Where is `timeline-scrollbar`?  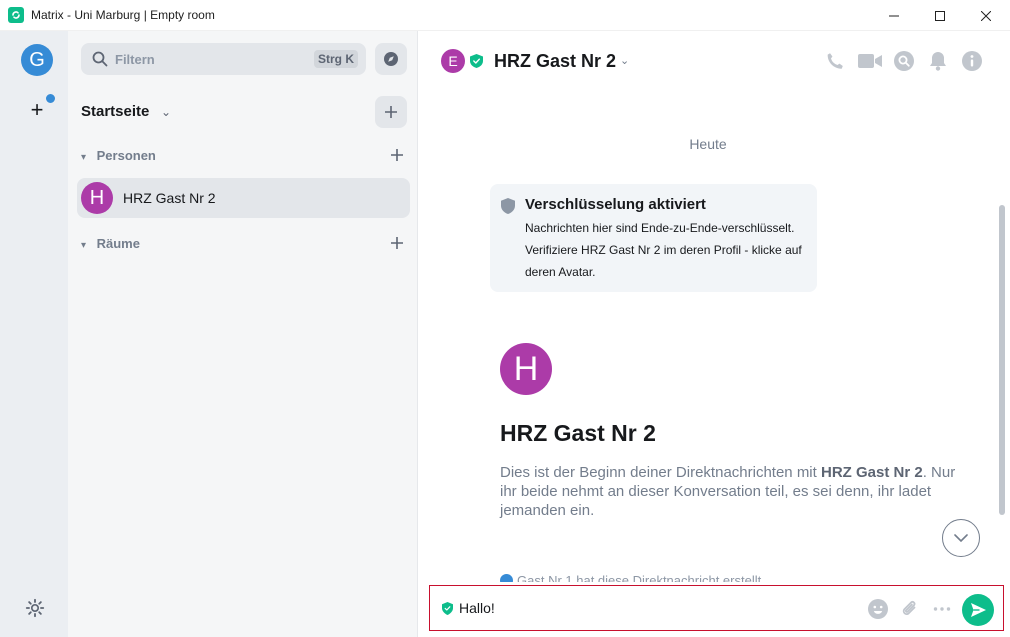
timeline-scrollbar is located at coordinates (1002, 360).